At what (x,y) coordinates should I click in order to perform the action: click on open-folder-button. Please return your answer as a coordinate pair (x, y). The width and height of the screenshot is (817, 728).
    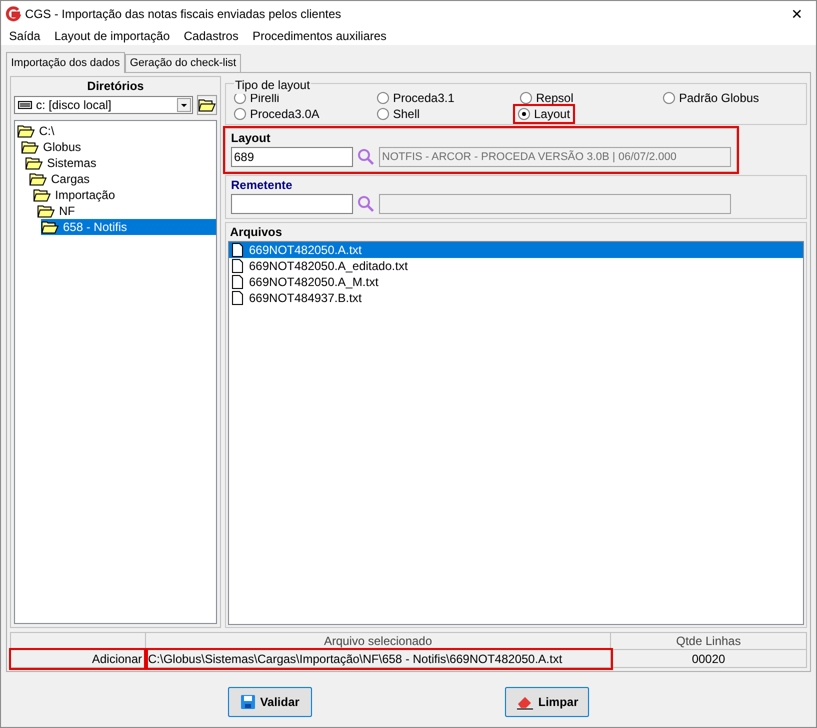
    Looking at the image, I should click on (207, 105).